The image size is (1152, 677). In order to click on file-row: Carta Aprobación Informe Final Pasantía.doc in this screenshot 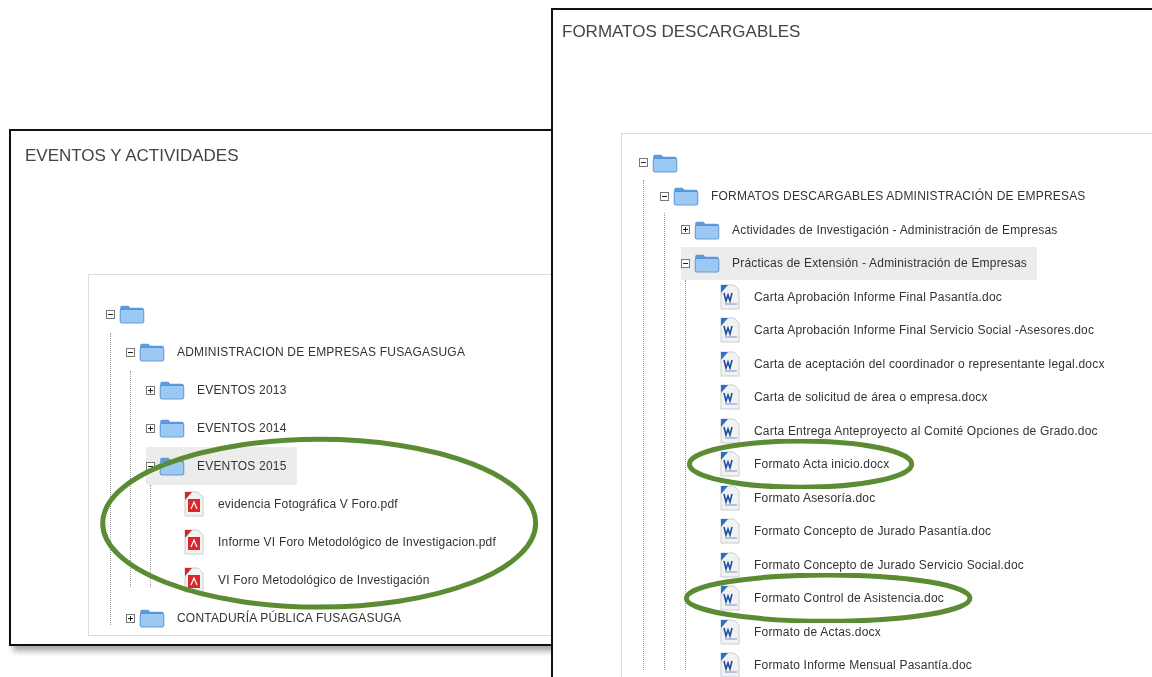, I will do `click(857, 297)`.